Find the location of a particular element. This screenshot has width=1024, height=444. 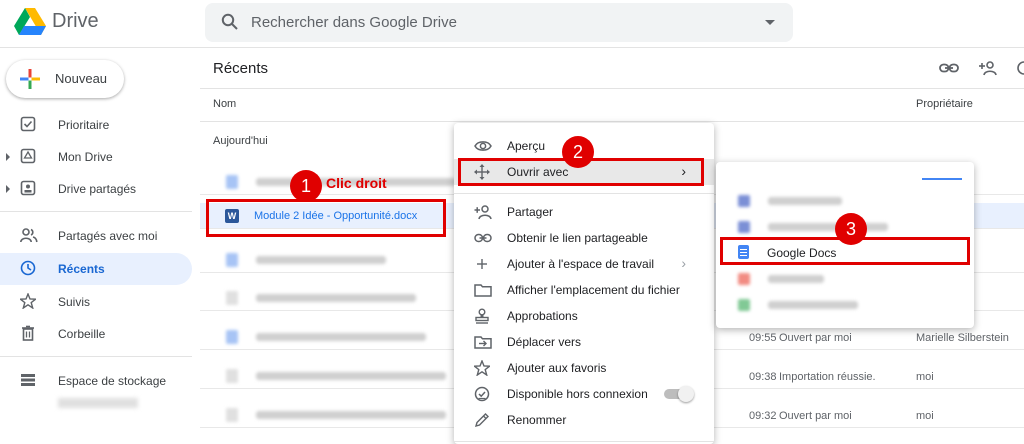

step-badge-3: 3 is located at coordinates (851, 229).